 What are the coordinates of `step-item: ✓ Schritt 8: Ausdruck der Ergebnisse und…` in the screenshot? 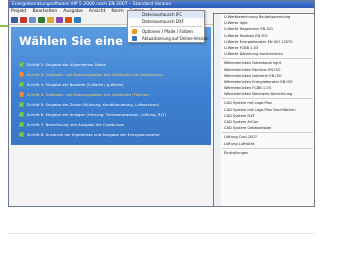 It's located at (114, 134).